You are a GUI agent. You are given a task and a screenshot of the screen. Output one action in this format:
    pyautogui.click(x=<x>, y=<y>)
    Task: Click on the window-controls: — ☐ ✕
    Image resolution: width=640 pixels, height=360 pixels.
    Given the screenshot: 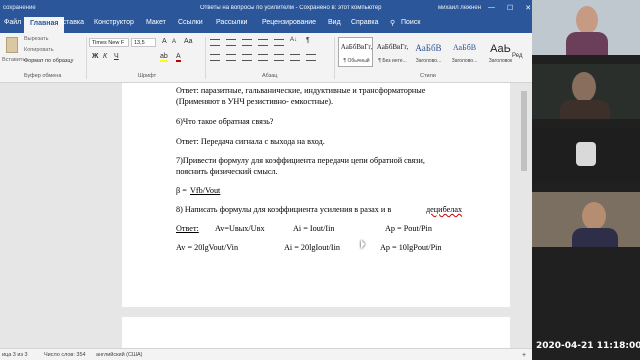 What is the action you would take?
    pyautogui.click(x=509, y=8)
    